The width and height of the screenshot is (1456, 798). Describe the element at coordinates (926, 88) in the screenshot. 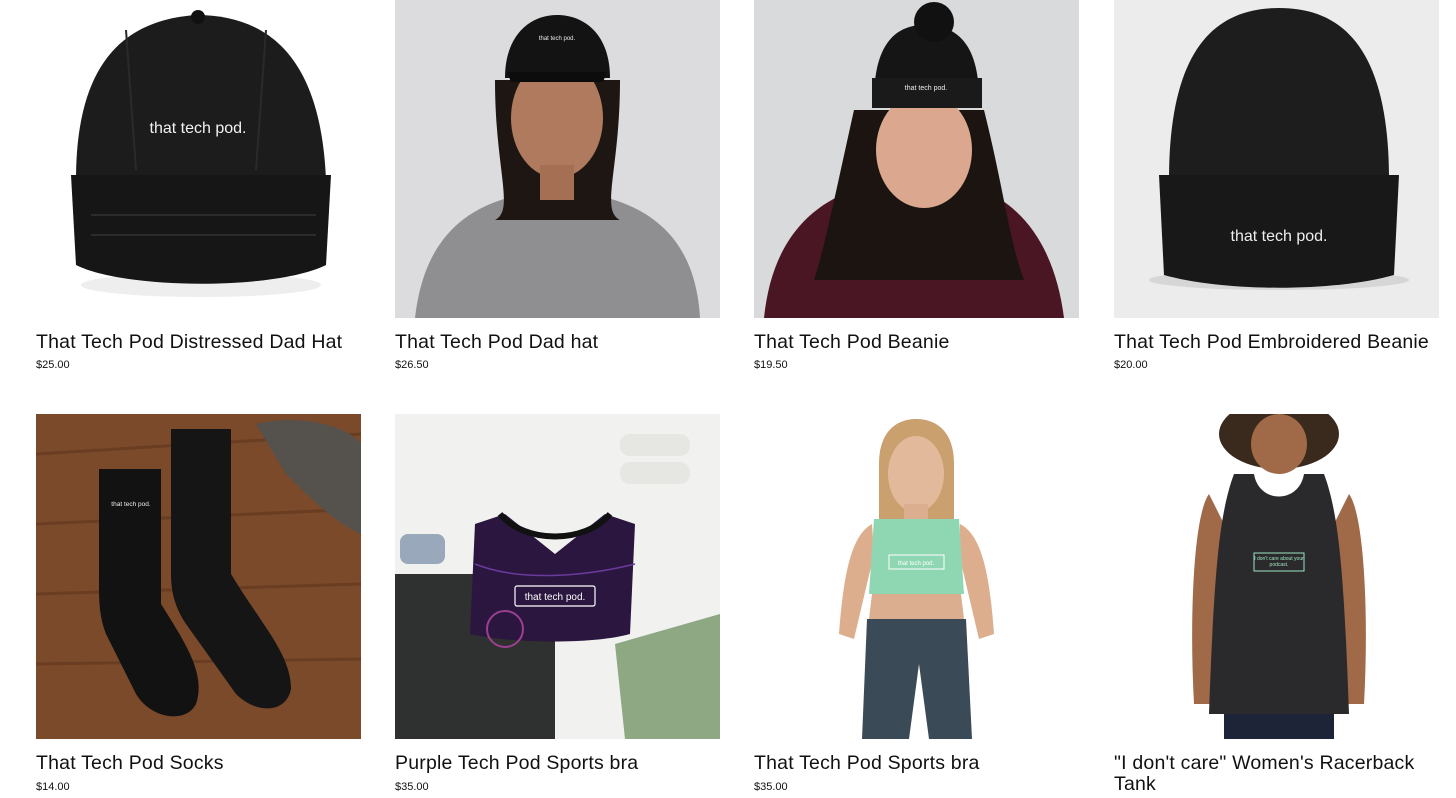

I see `beanie-logo-text: that tech pod.` at that location.